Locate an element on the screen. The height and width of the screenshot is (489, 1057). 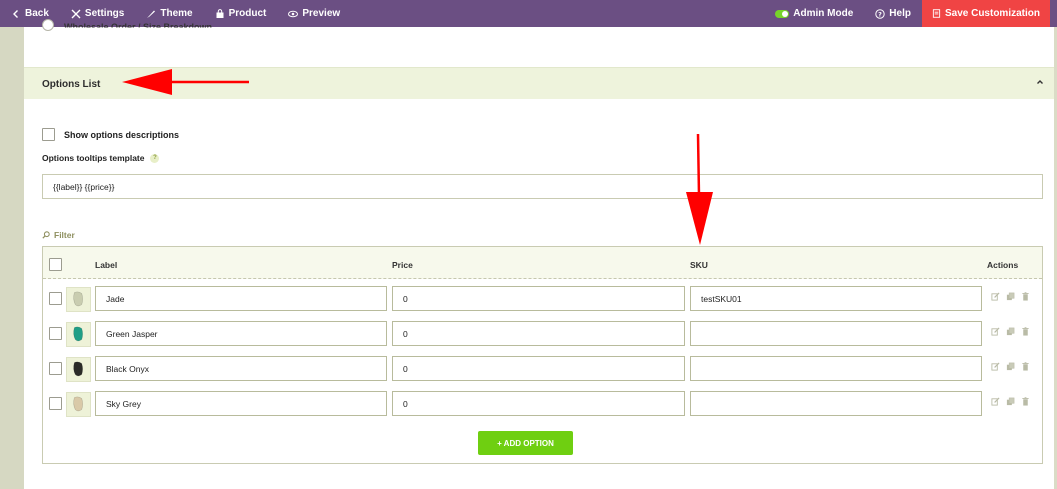
tooltips-template-label-row: Options tooltips template ? is located at coordinates (101, 158).